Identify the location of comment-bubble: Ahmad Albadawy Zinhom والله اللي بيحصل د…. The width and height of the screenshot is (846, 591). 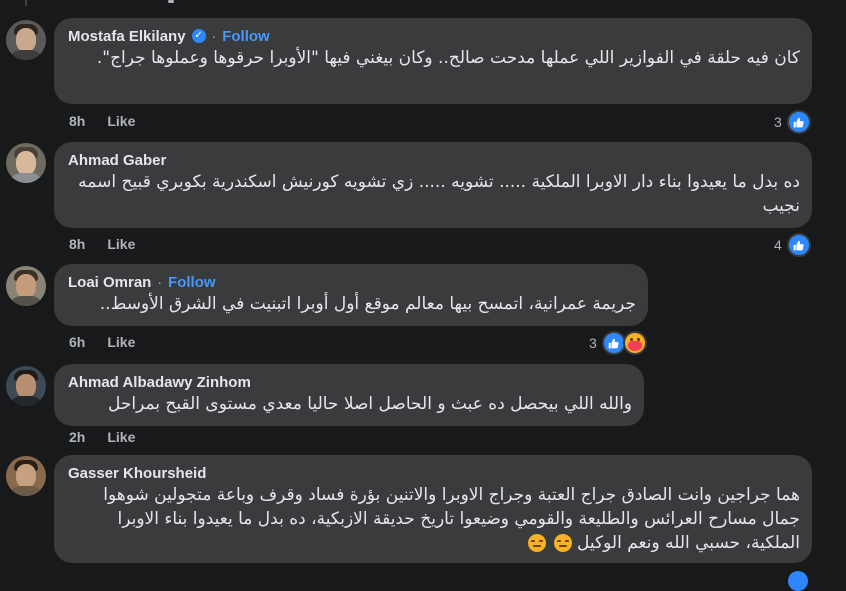
(349, 395).